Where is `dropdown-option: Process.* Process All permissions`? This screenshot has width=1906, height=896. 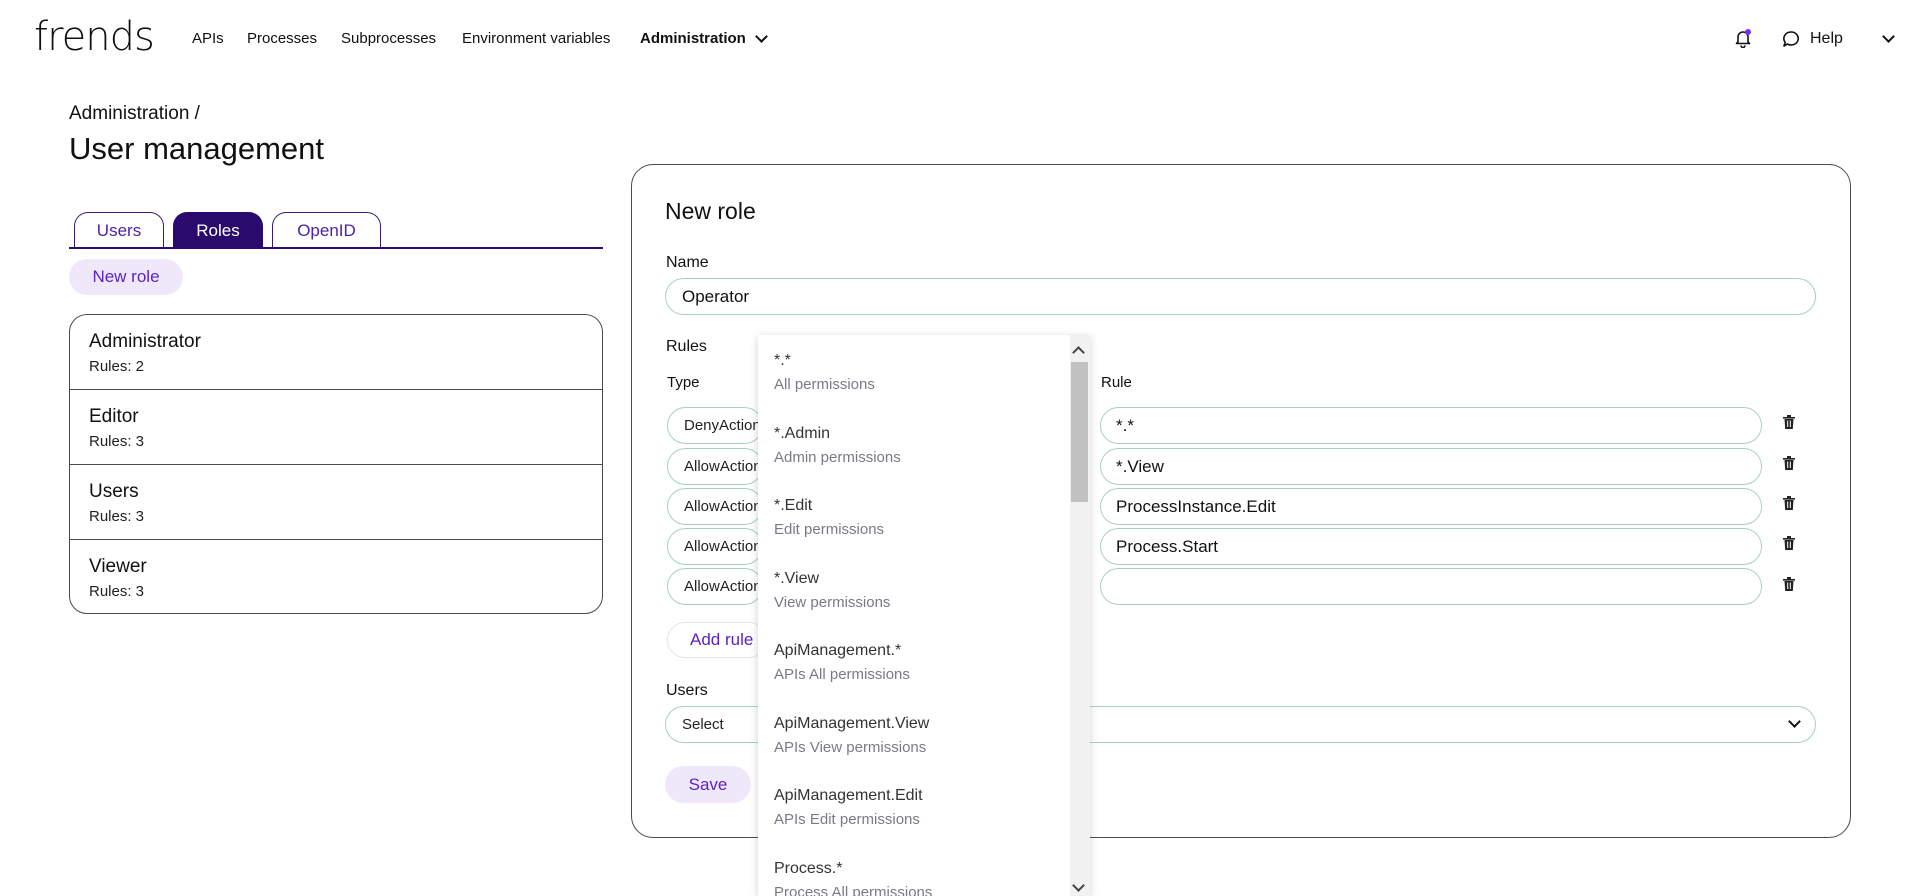 dropdown-option: Process.* Process All permissions is located at coordinates (853, 878).